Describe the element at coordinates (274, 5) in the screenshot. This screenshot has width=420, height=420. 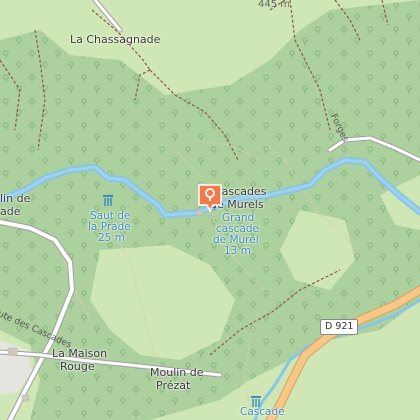
I see `elevation-label: 445 m` at that location.